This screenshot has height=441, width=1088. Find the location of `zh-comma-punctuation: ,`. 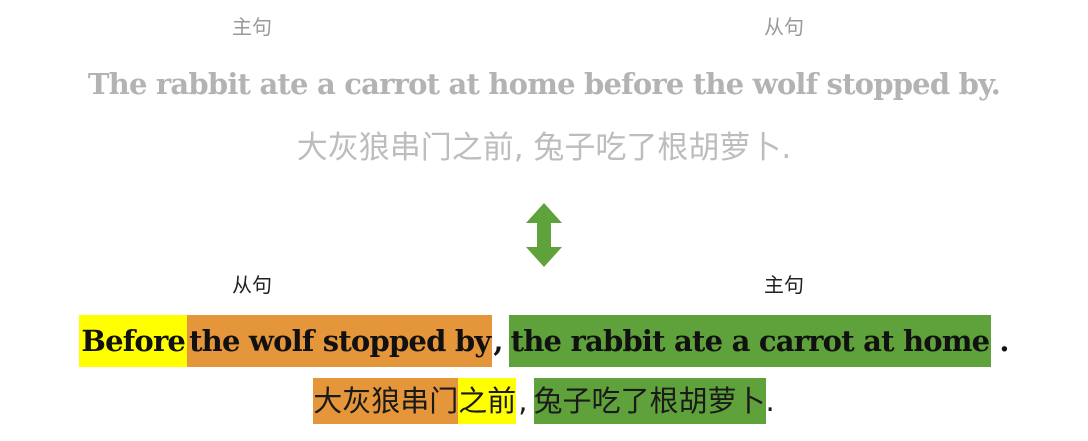

zh-comma-punctuation: , is located at coordinates (523, 401).